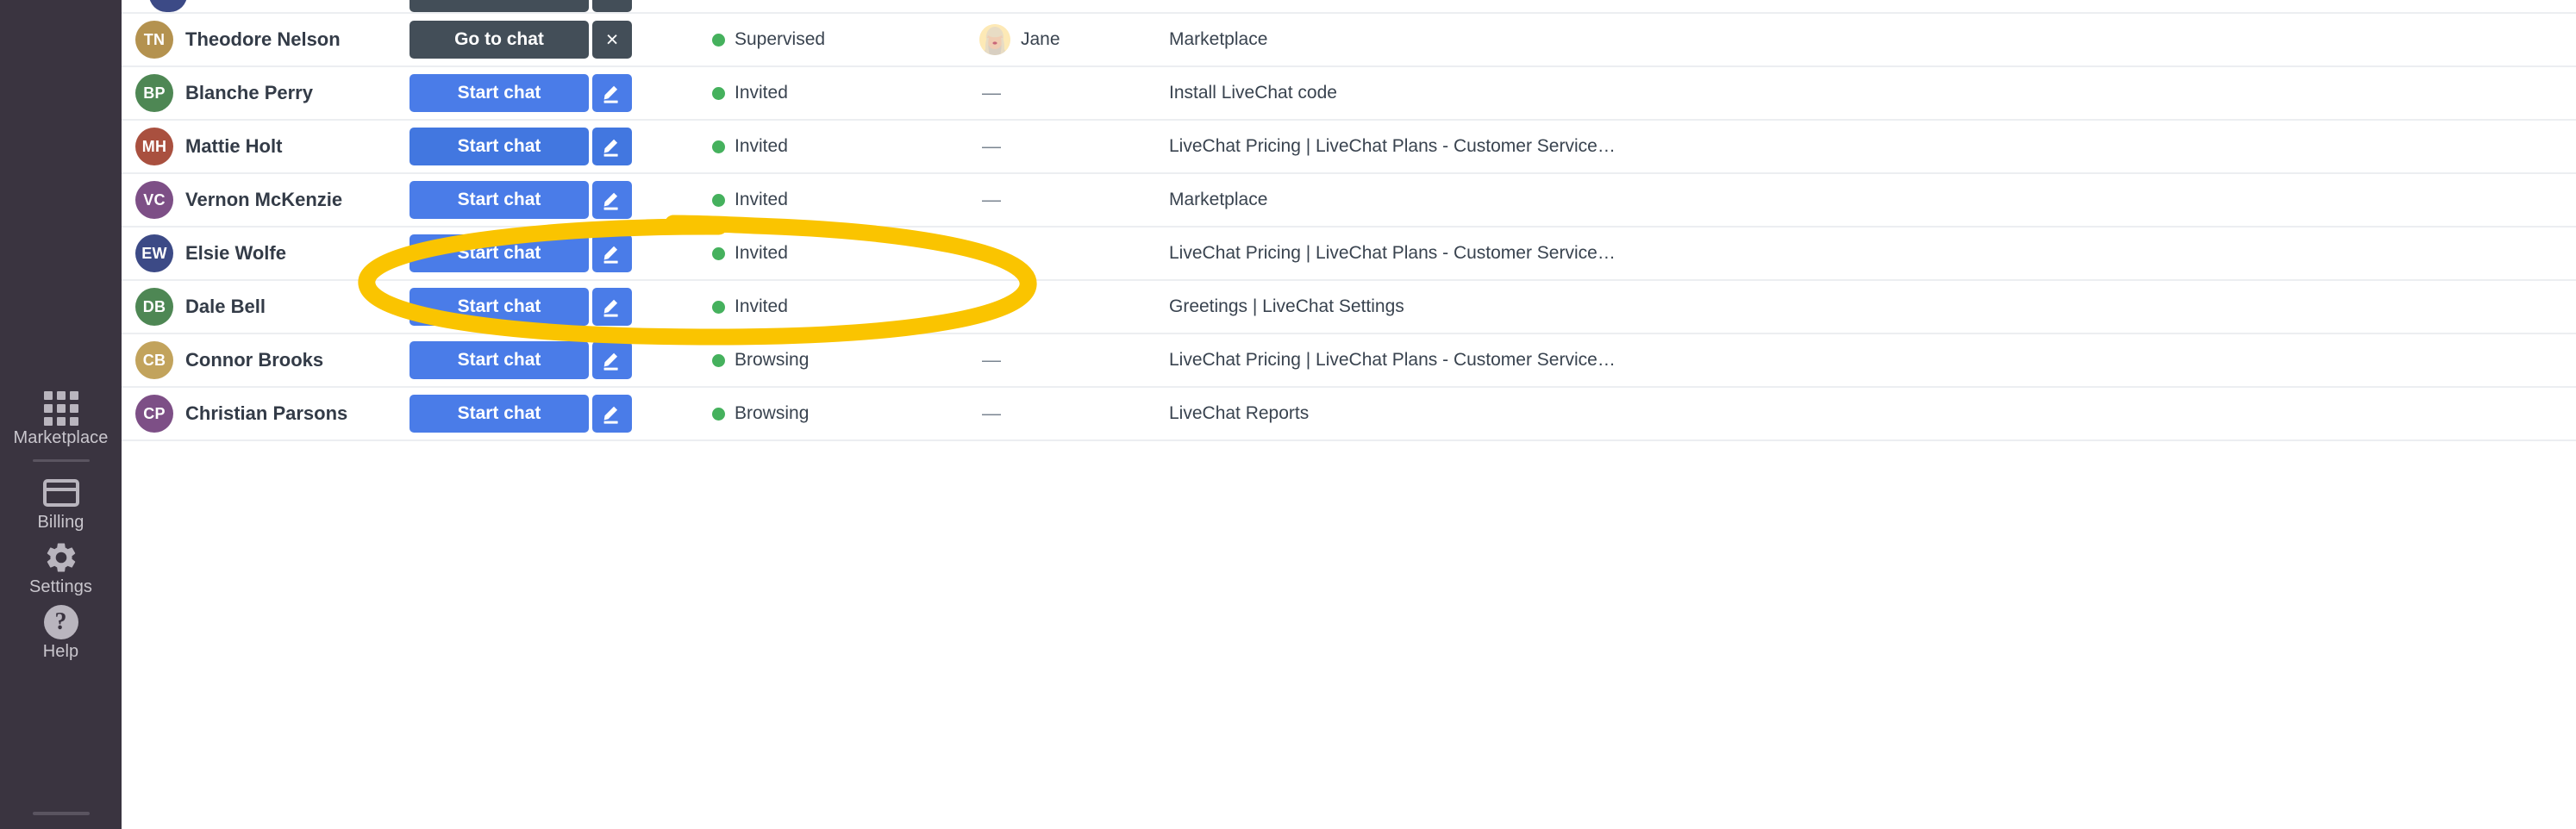  I want to click on customer-name: Mattie Holt, so click(234, 146).